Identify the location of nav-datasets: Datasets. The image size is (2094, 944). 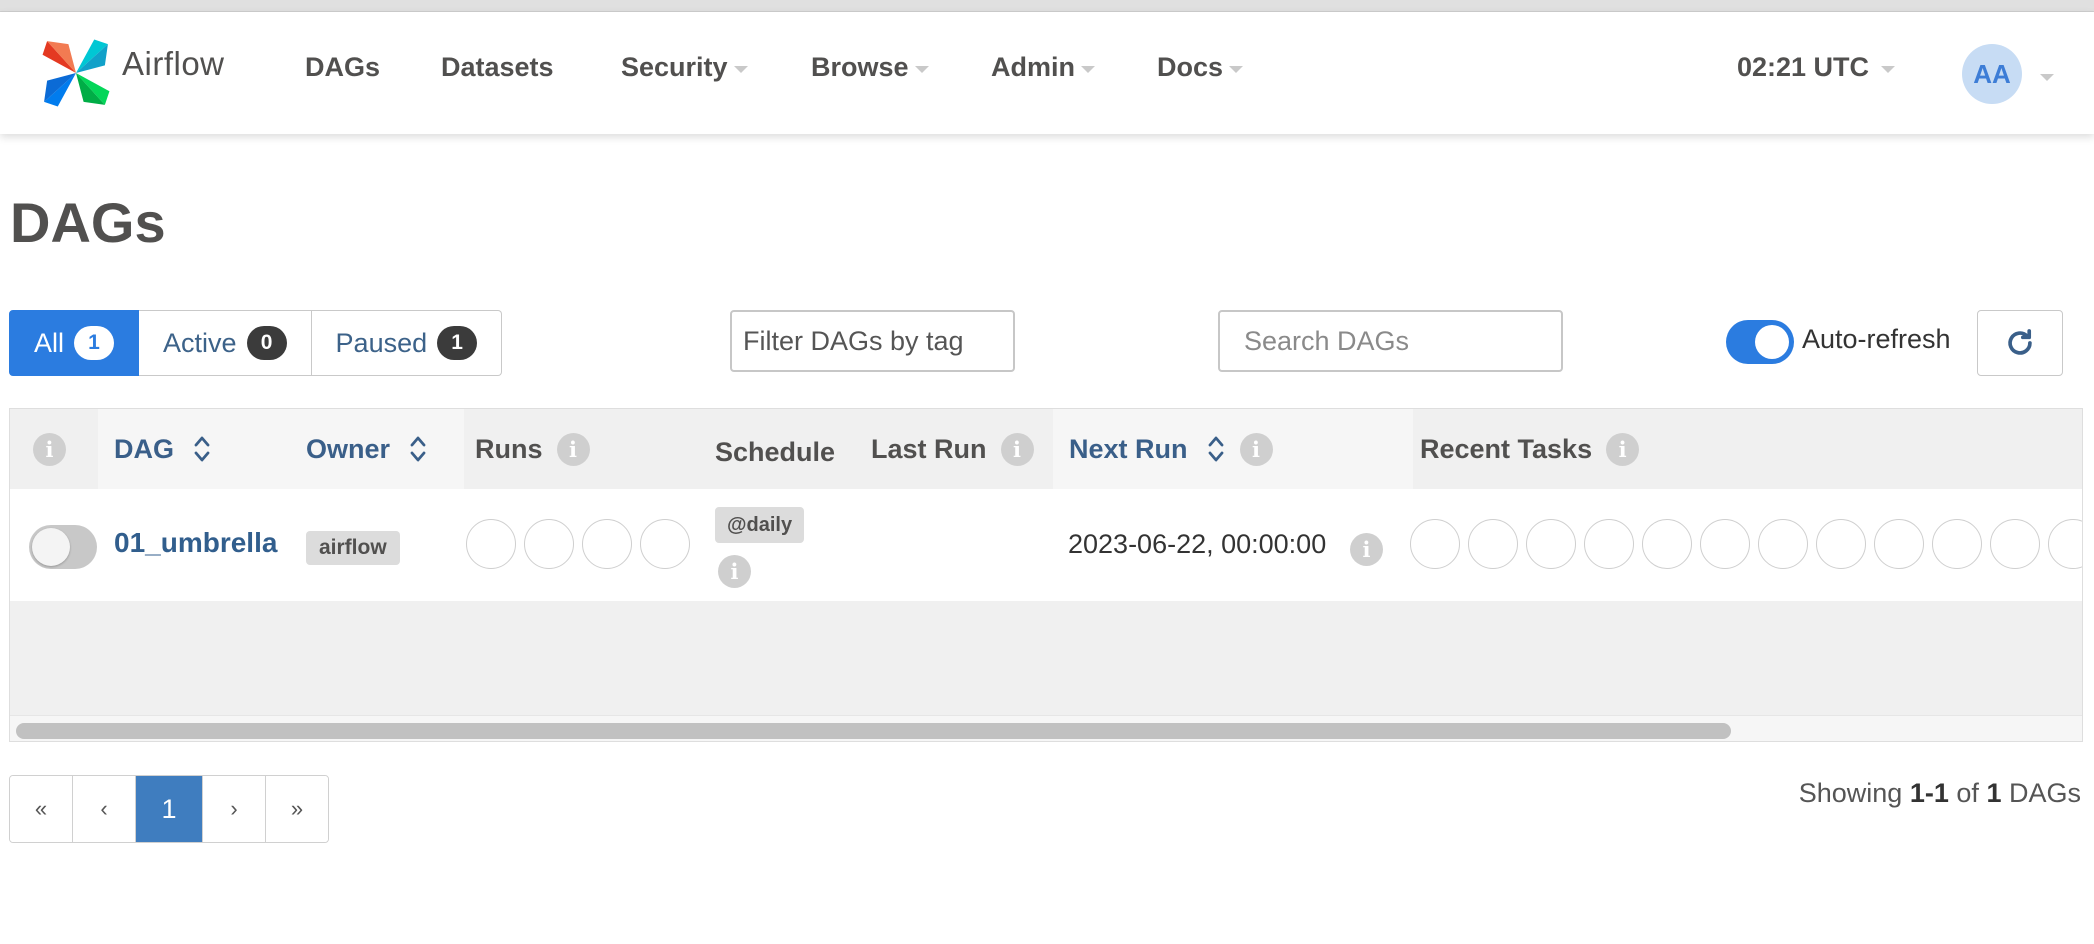
(497, 67).